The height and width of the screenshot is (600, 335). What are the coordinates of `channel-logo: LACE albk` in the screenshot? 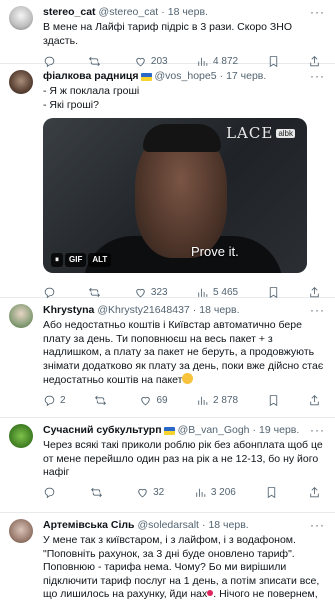 It's located at (260, 133).